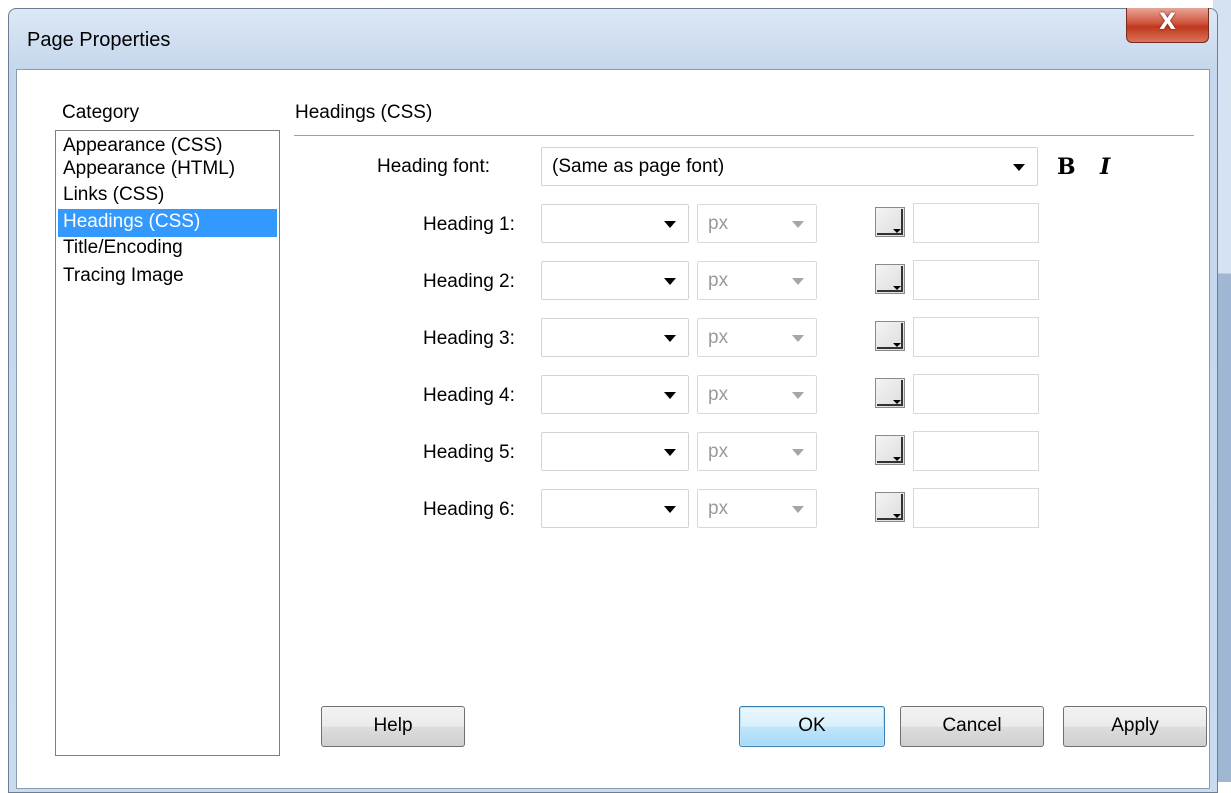 Image resolution: width=1231 pixels, height=793 pixels. Describe the element at coordinates (718, 394) in the screenshot. I see `heading-4-unit-value: px` at that location.